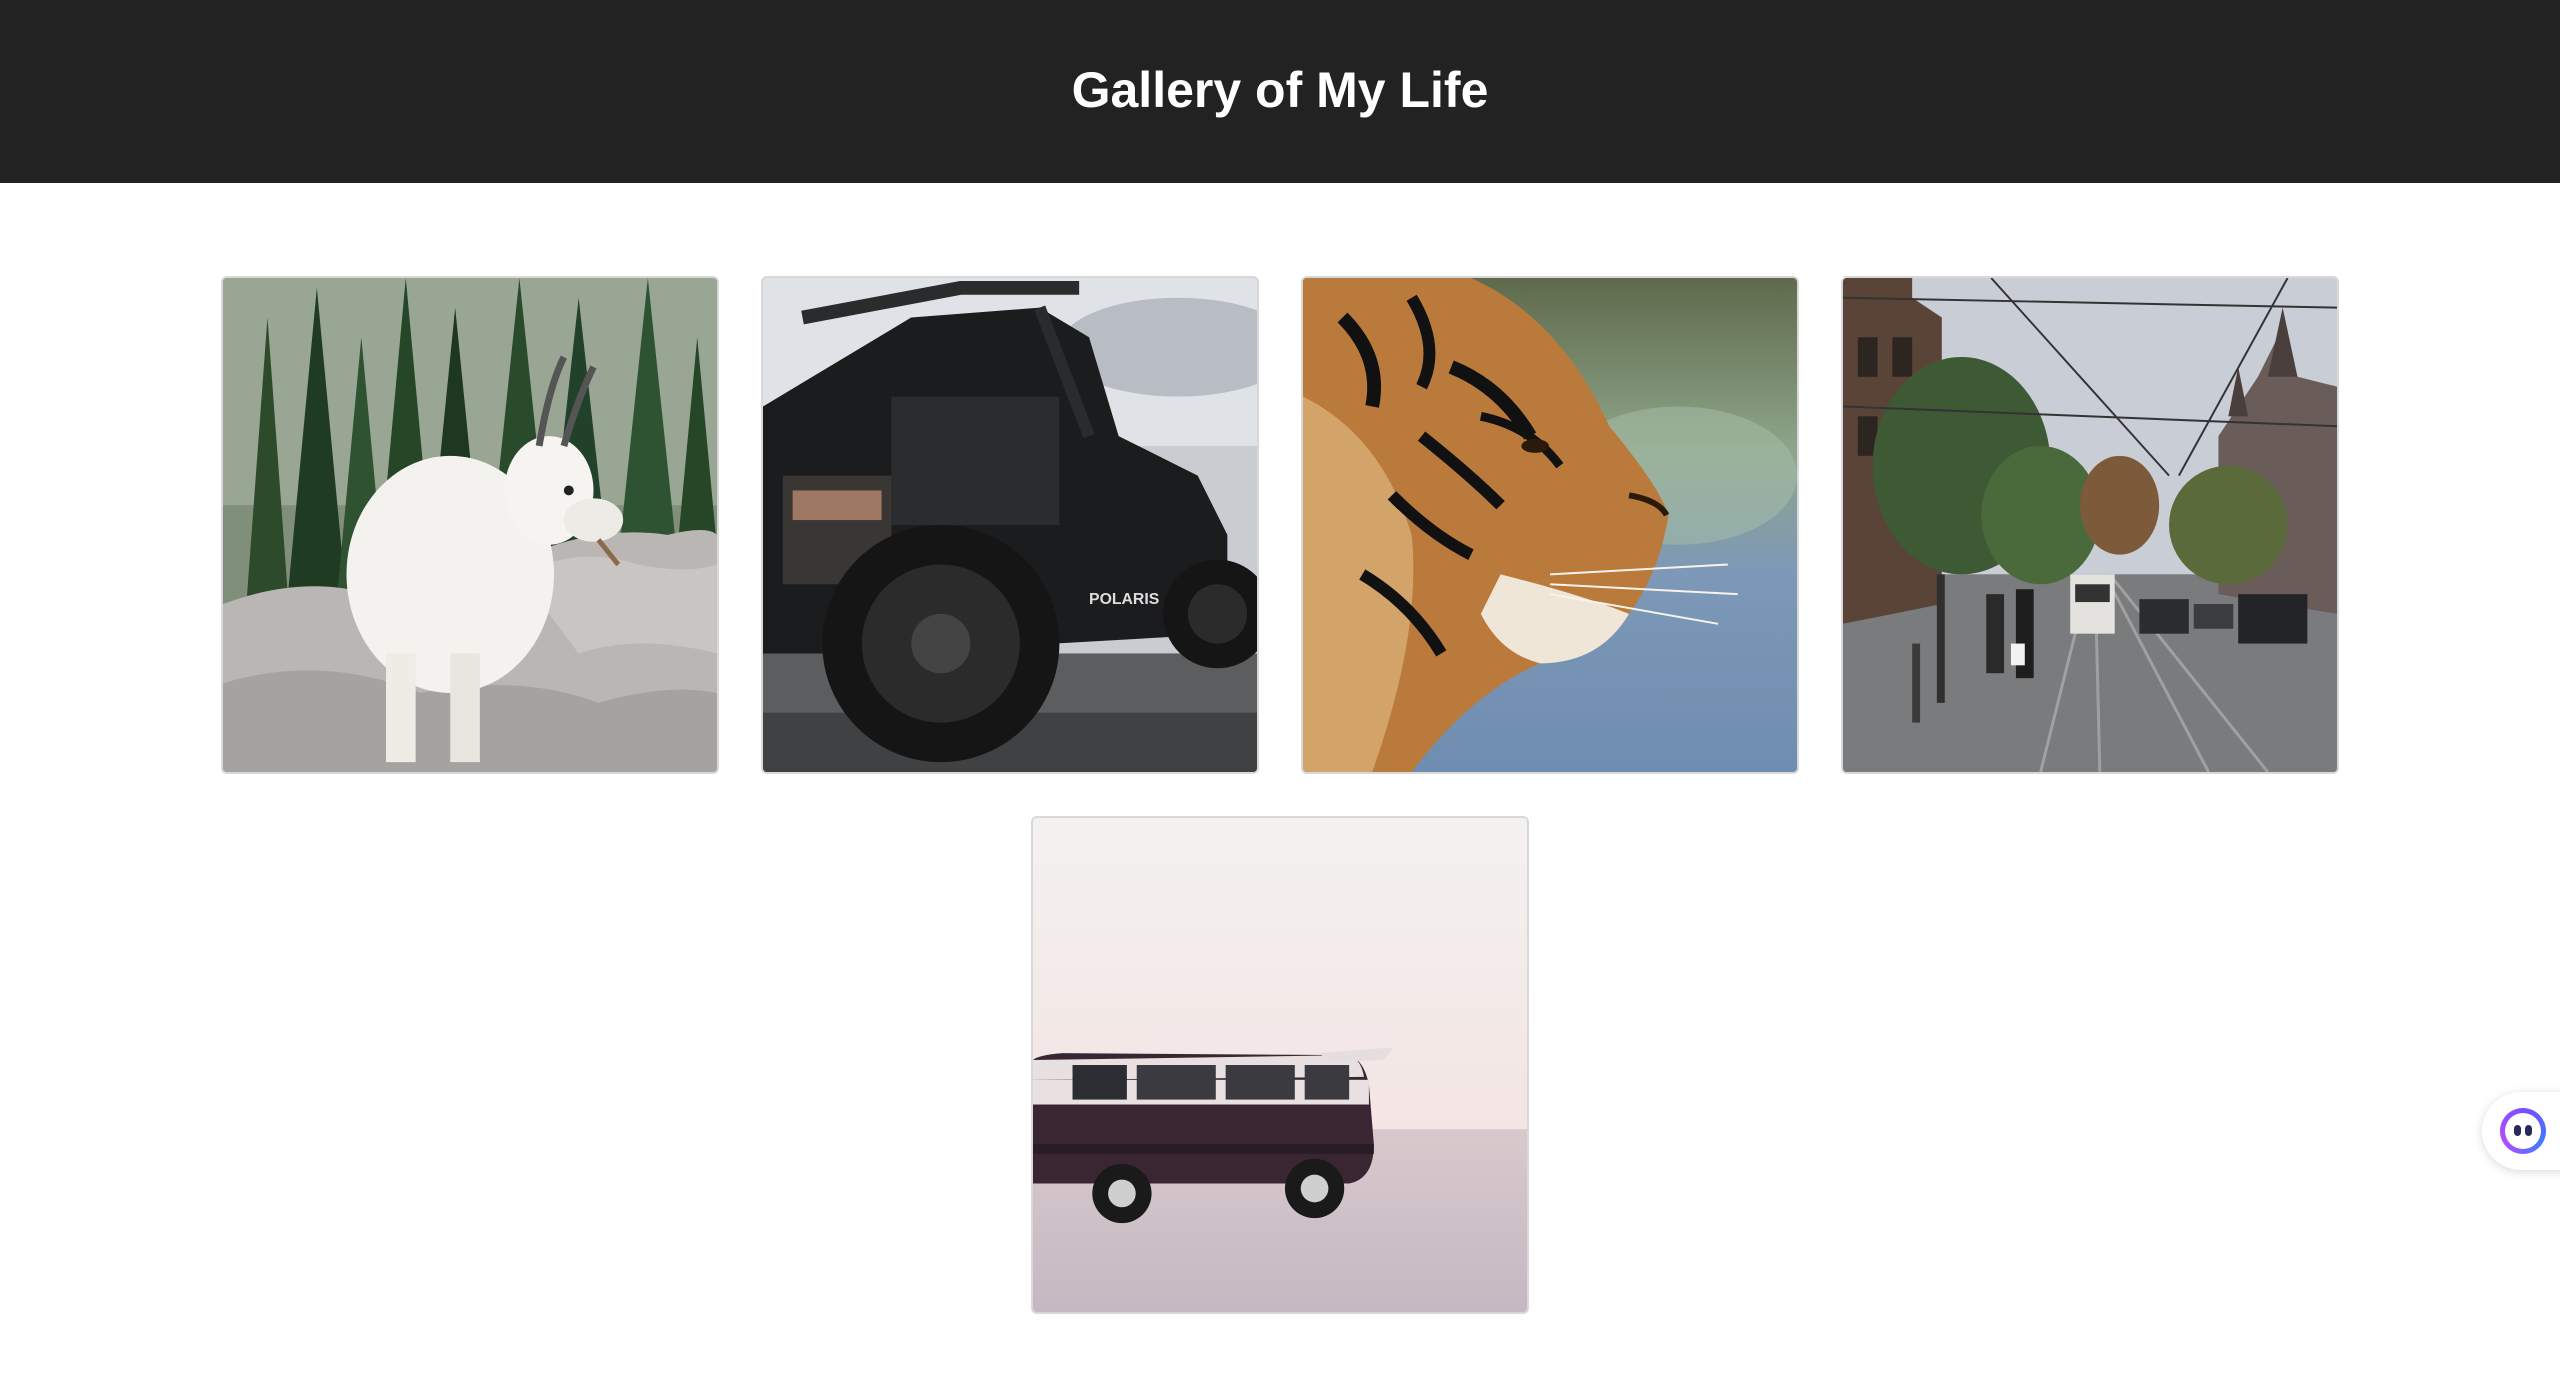 This screenshot has width=2560, height=1378. I want to click on svg-text: POLARIS, so click(1124, 599).